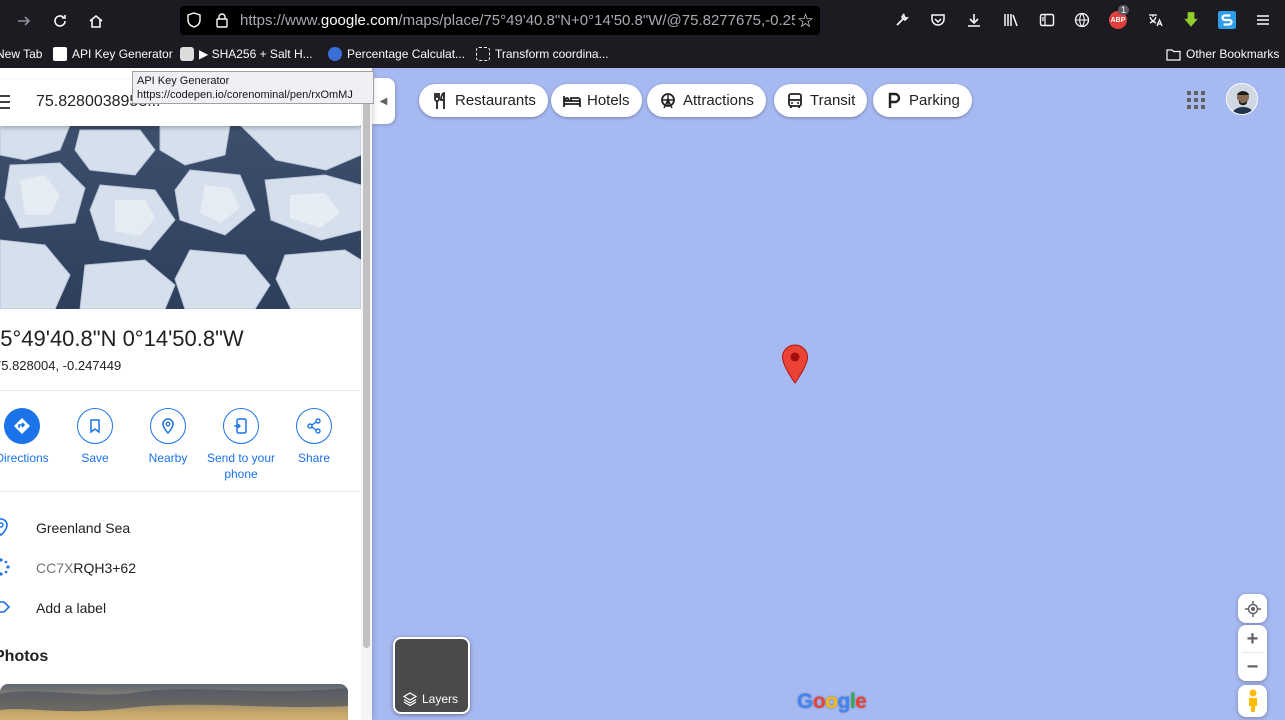 The image size is (1285, 720). I want to click on share-label: Share, so click(314, 458).